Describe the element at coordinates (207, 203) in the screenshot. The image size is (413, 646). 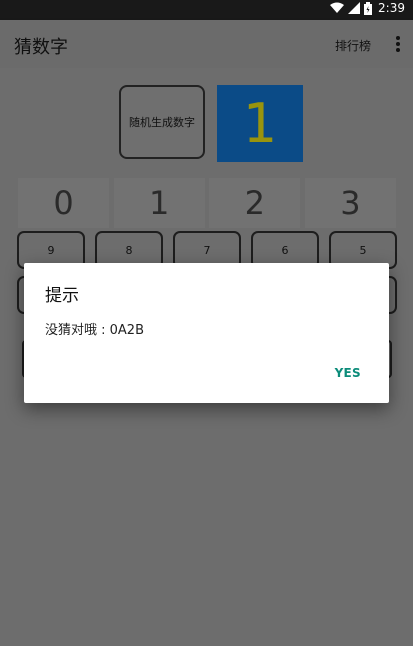
I see `guess-digits: 0 1 2 3` at that location.